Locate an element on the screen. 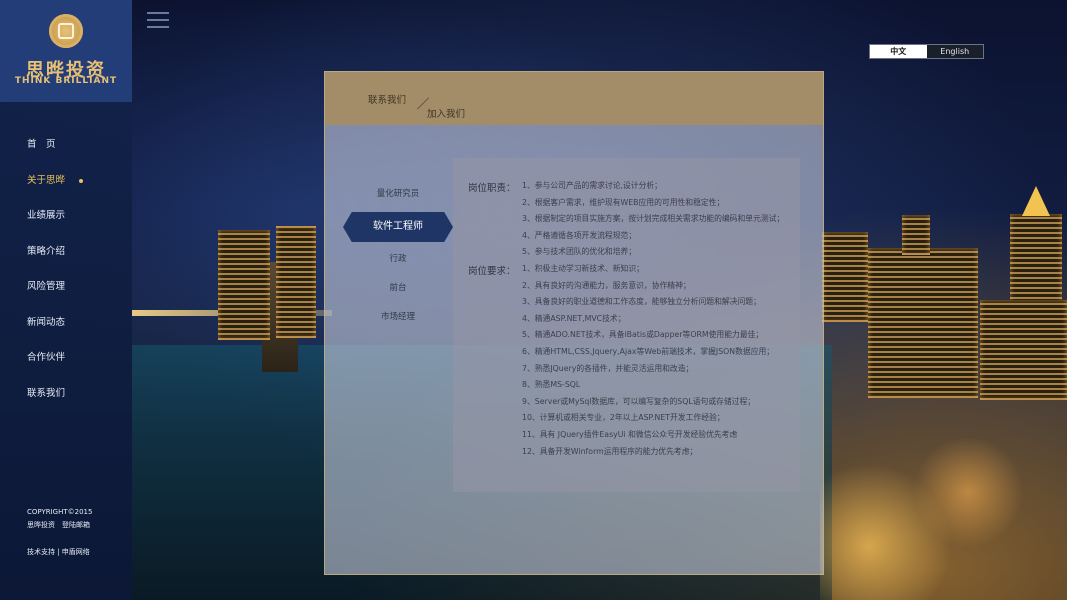 Image resolution: width=1067 pixels, height=600 pixels. list-item: 4、精通ASP.NET,MVC技术； is located at coordinates (574, 318).